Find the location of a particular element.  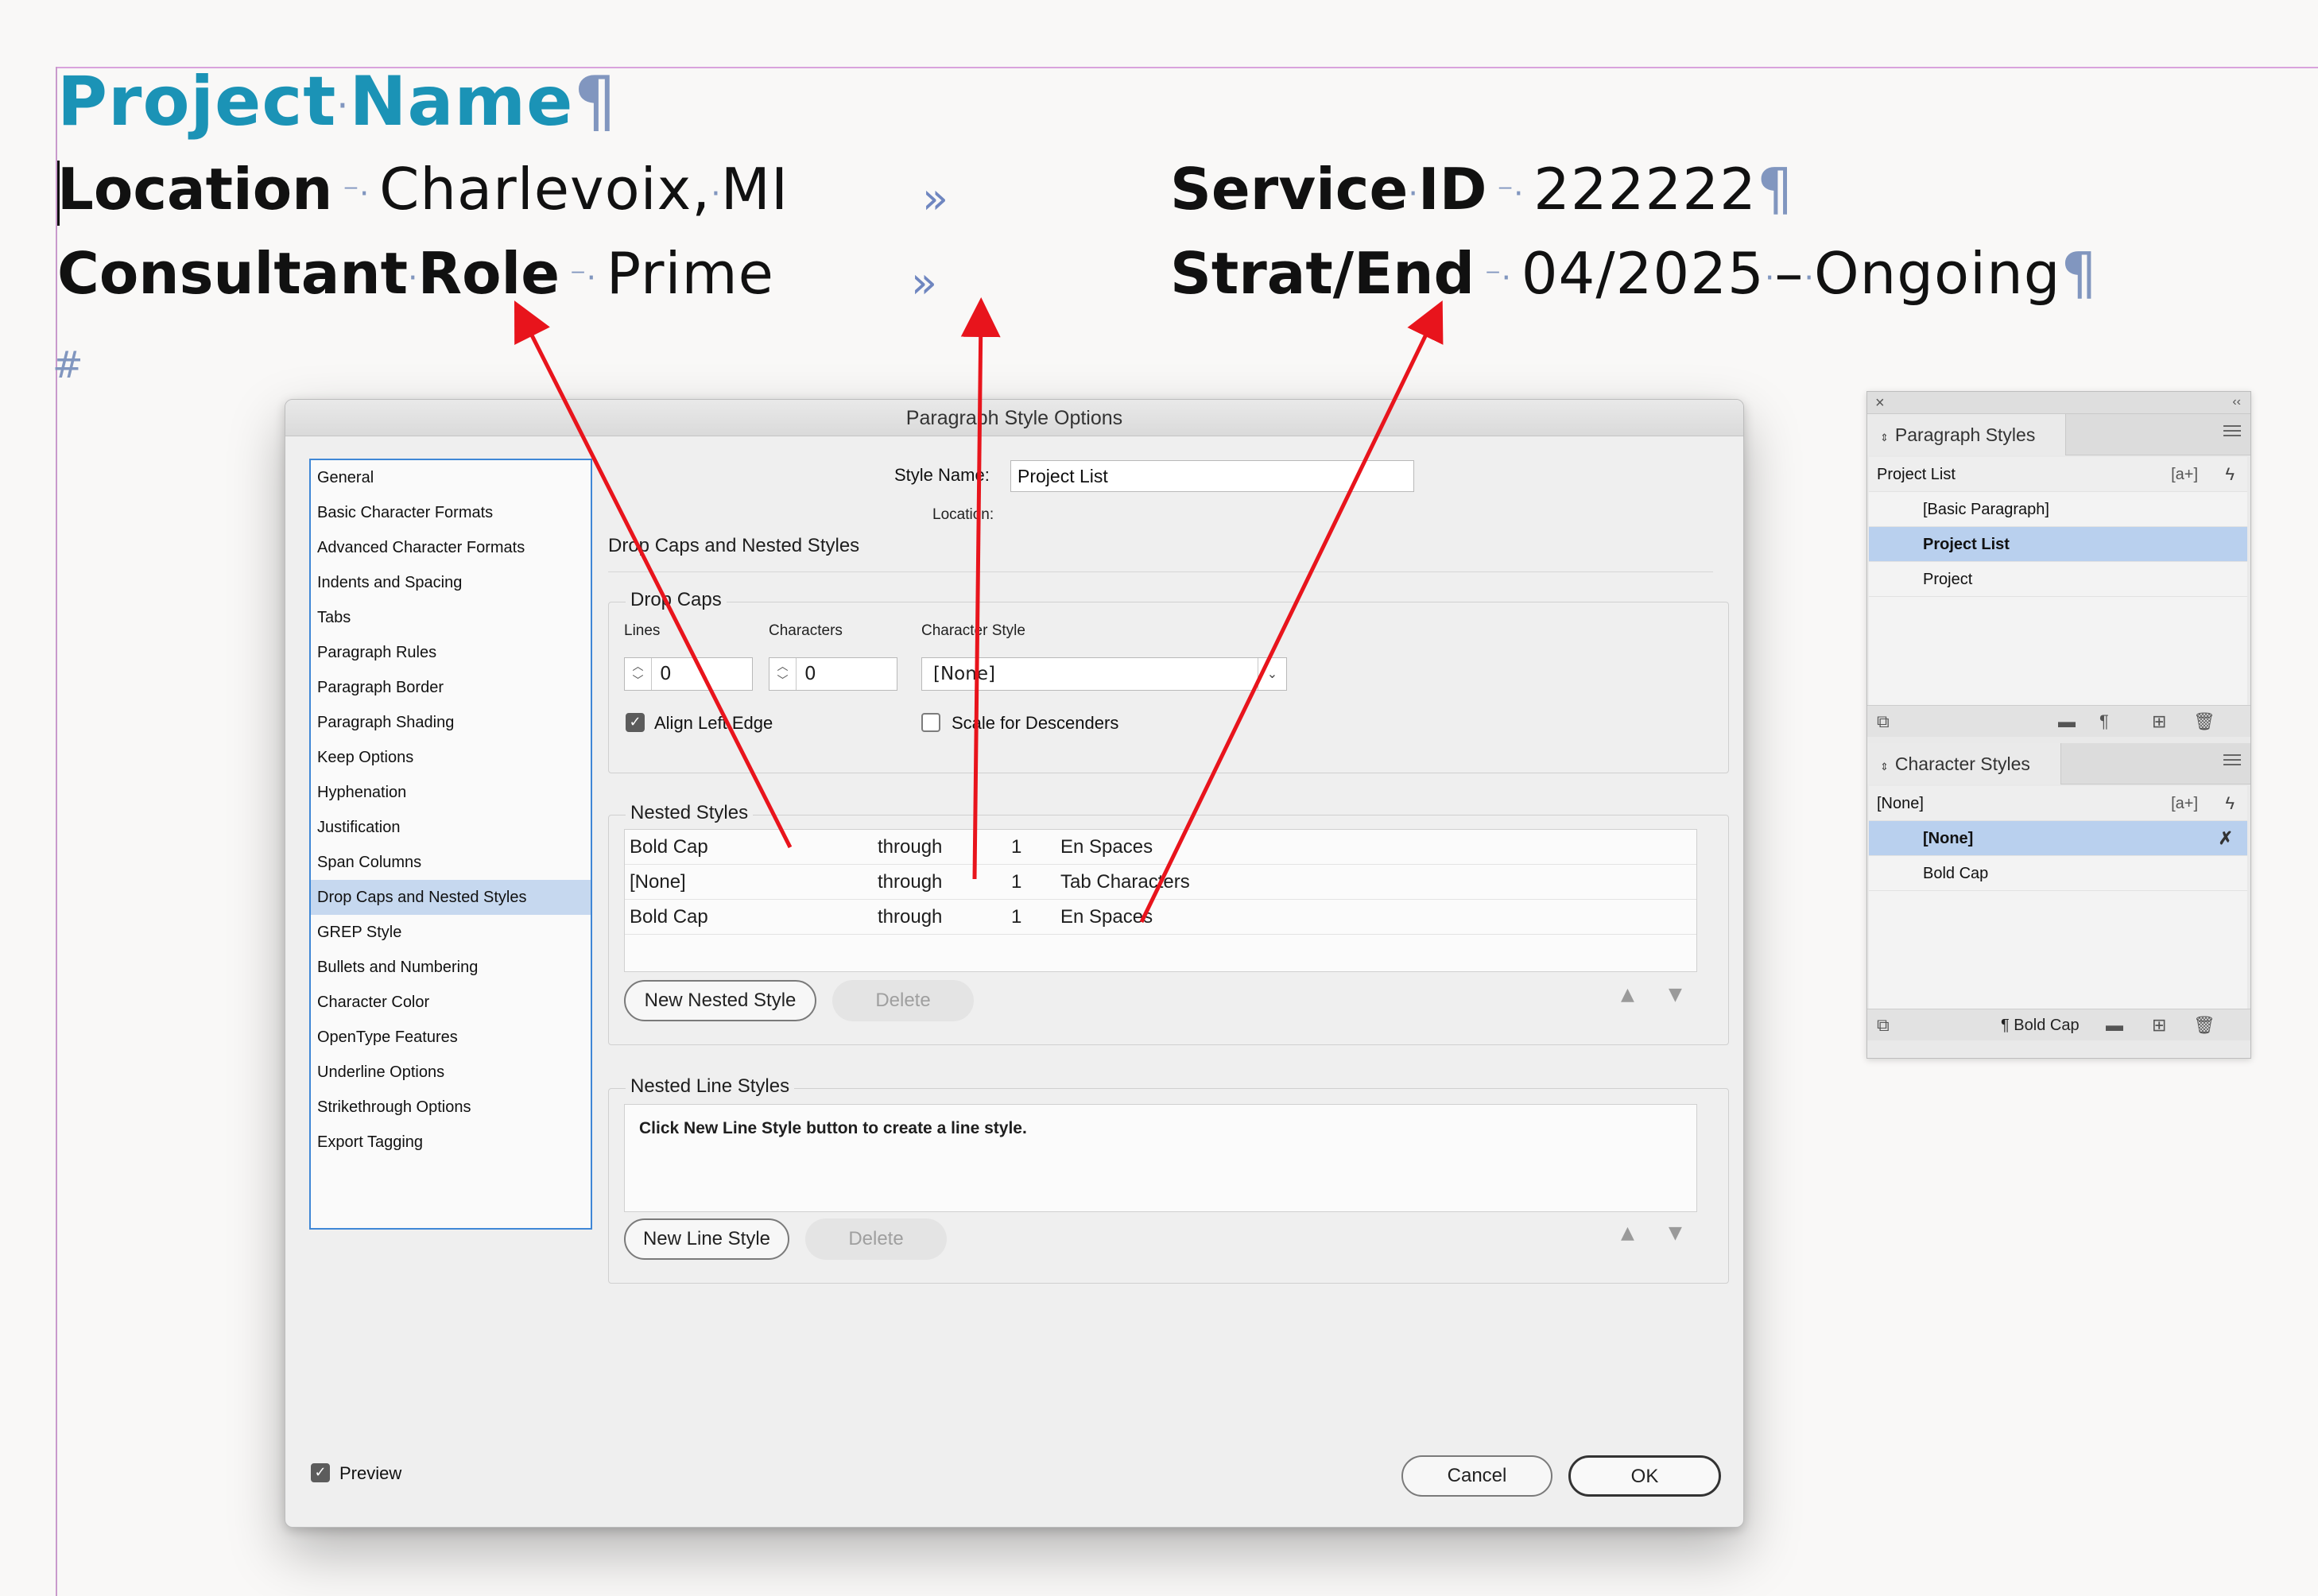

tab-label: Paragraph Styles is located at coordinates (1965, 434).